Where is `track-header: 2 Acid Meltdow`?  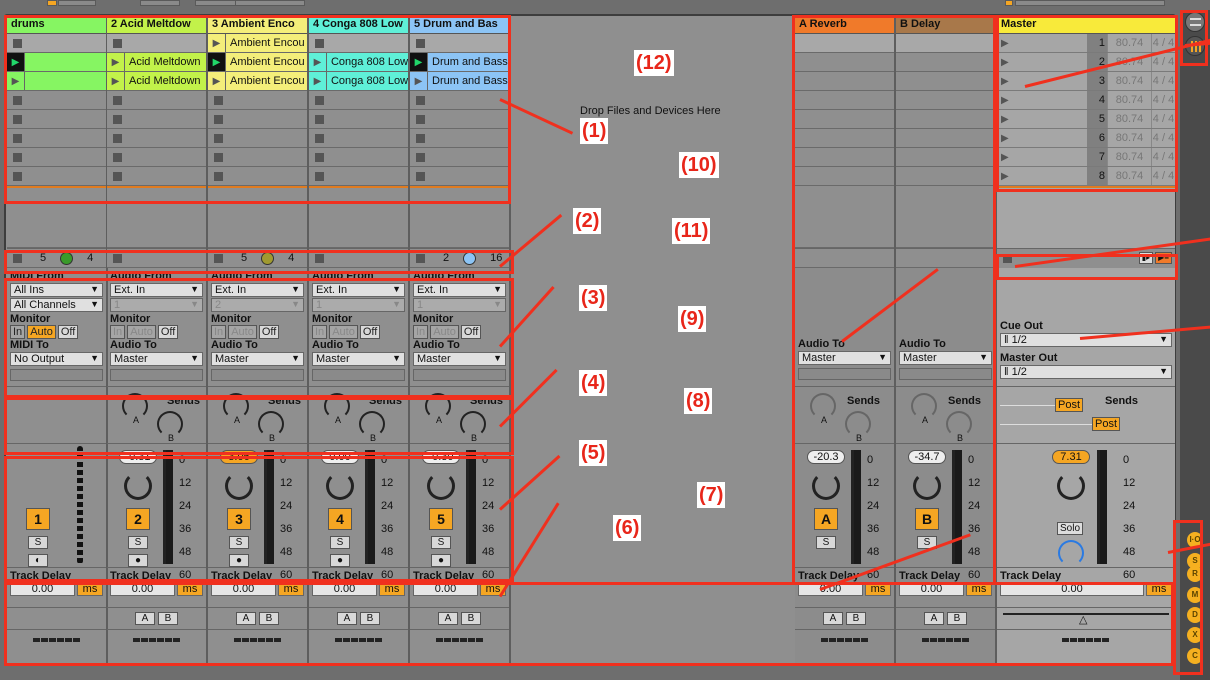
track-header: 2 Acid Meltdow is located at coordinates (156, 25).